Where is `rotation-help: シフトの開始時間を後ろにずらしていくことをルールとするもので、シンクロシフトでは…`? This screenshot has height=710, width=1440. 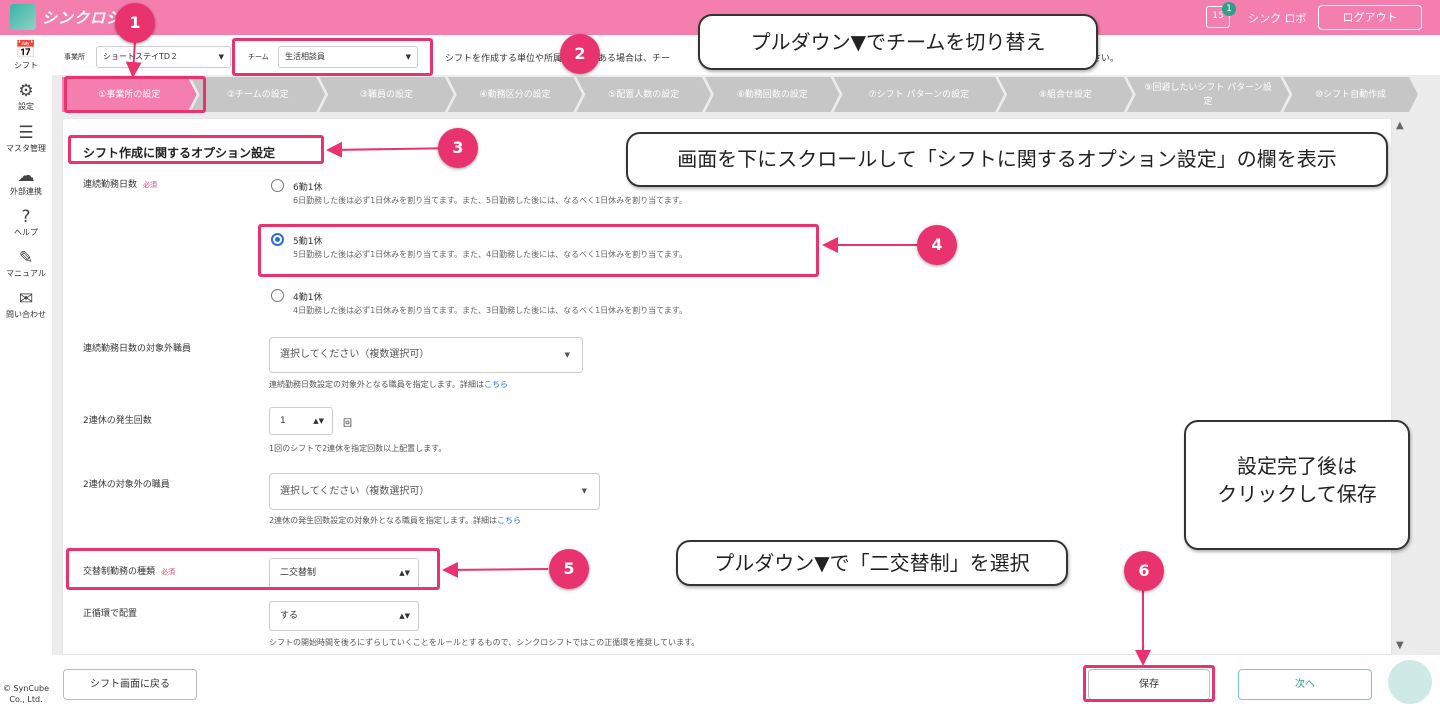
rotation-help: シフトの開始時間を後ろにずらしていくことをルールとするもので、シンクロシフトでは… is located at coordinates (484, 642).